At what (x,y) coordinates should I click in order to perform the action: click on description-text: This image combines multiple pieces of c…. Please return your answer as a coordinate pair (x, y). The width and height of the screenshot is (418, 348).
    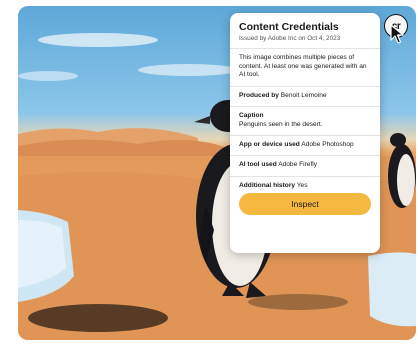
    Looking at the image, I should click on (303, 66).